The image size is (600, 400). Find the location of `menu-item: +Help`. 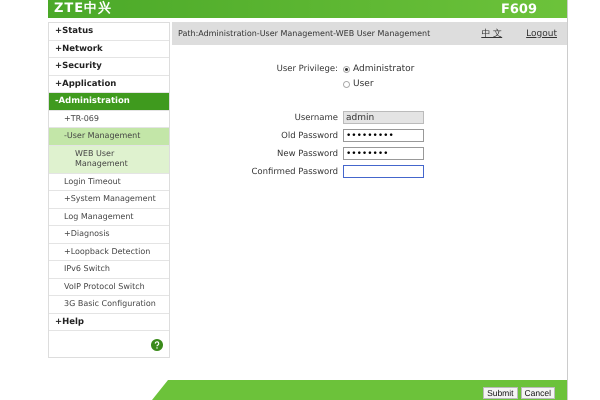

menu-item: +Help is located at coordinates (109, 322).